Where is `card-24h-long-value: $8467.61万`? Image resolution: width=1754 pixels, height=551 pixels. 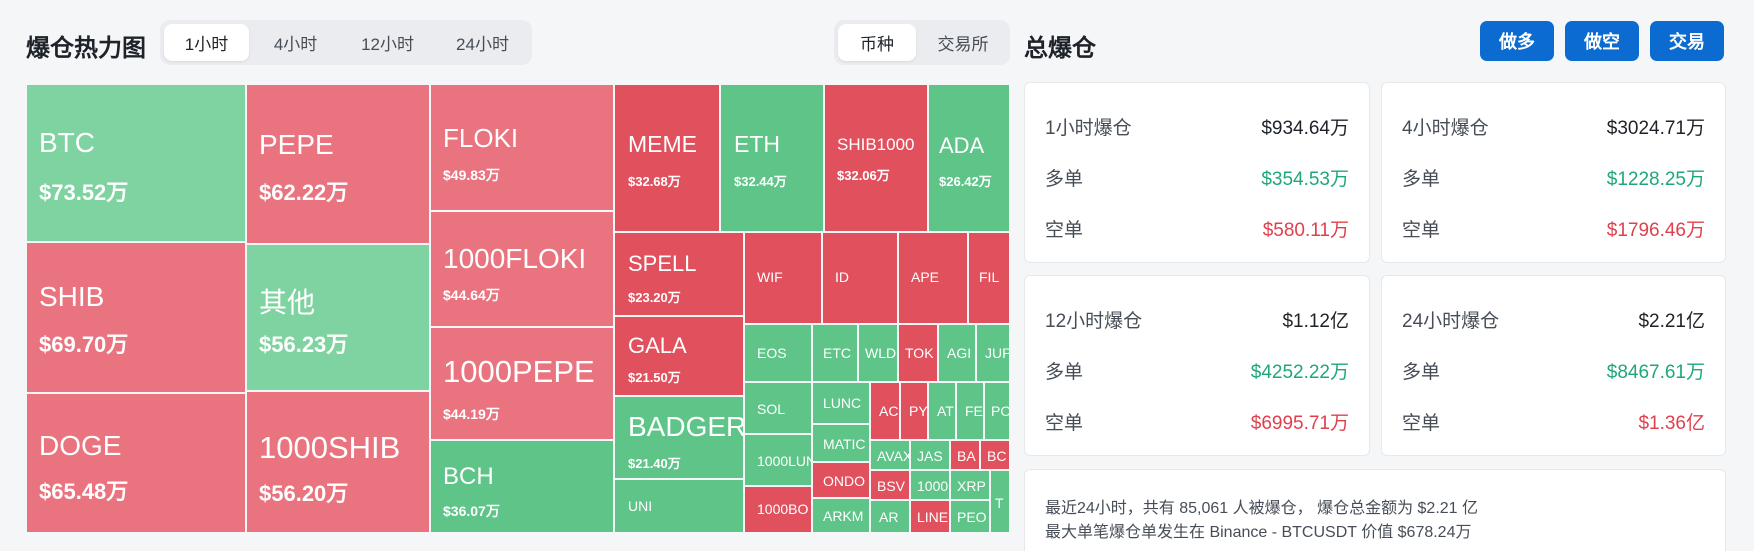
card-24h-long-value: $8467.61万 is located at coordinates (1655, 372).